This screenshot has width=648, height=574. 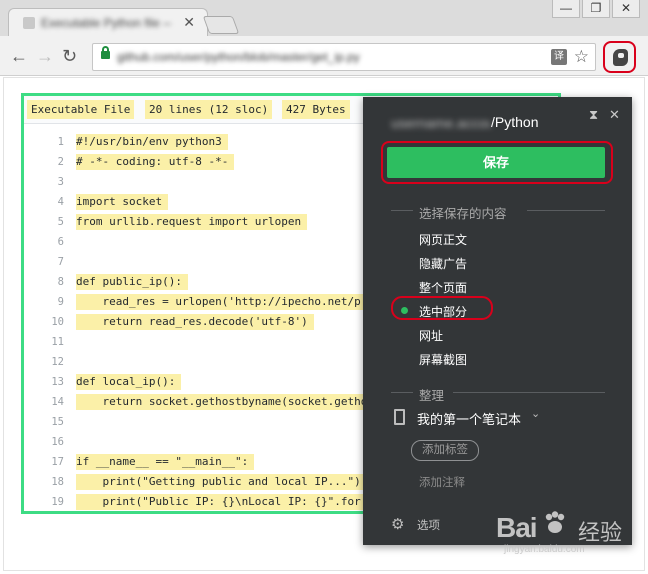 I want to click on save-button: 保存, so click(x=496, y=162).